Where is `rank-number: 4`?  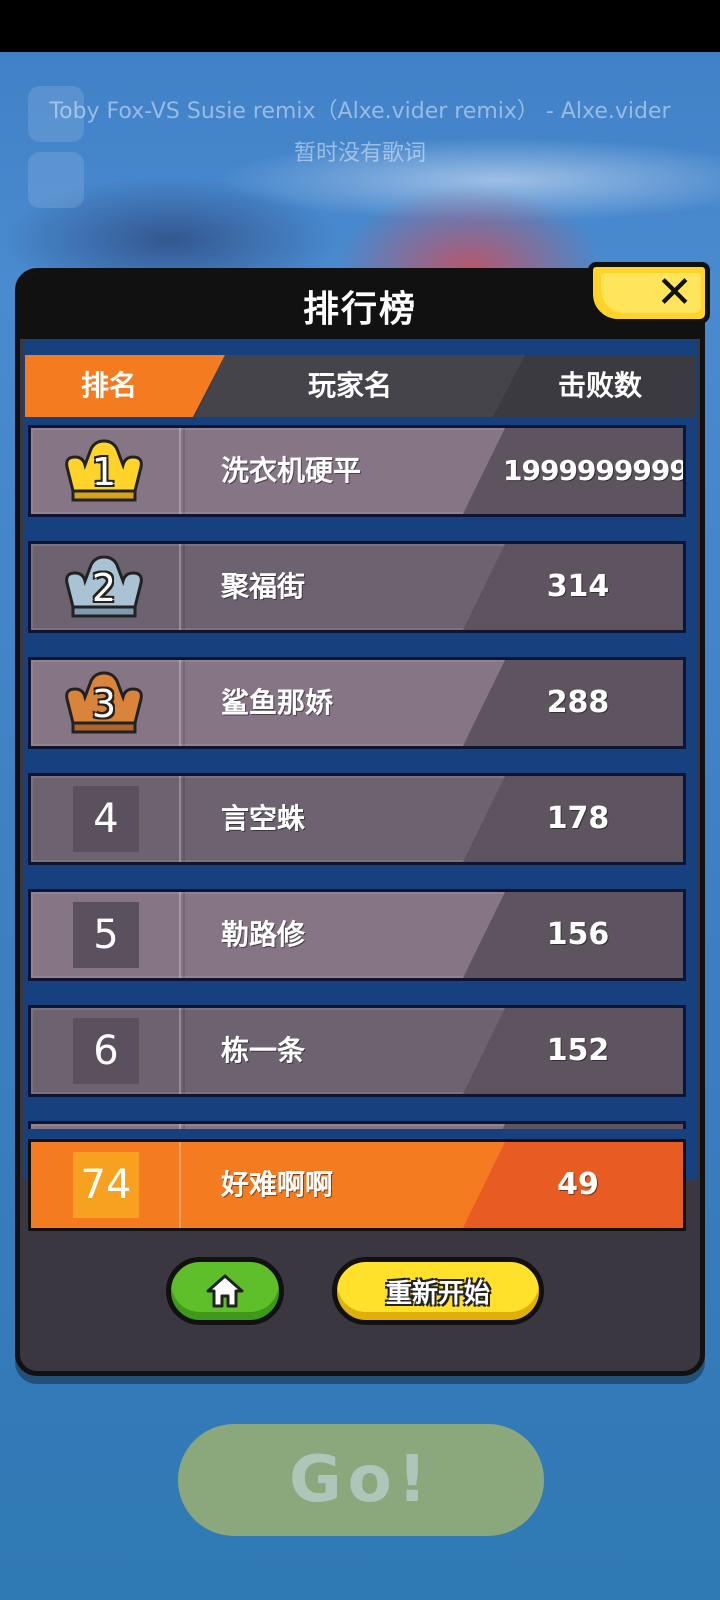
rank-number: 4 is located at coordinates (106, 819).